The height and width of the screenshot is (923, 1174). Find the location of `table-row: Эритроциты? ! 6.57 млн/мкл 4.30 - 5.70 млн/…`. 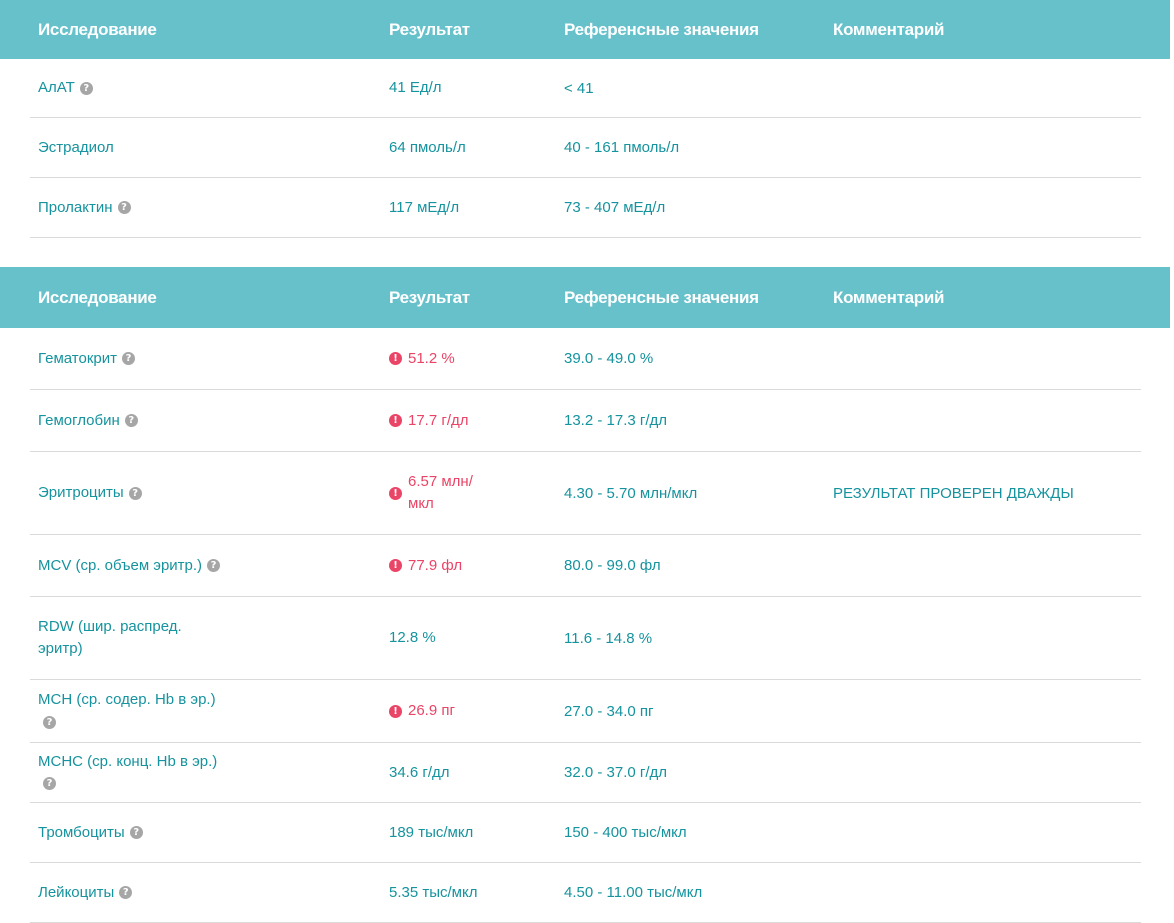

table-row: Эритроциты? ! 6.57 млн/мкл 4.30 - 5.70 млн/… is located at coordinates (585, 493).